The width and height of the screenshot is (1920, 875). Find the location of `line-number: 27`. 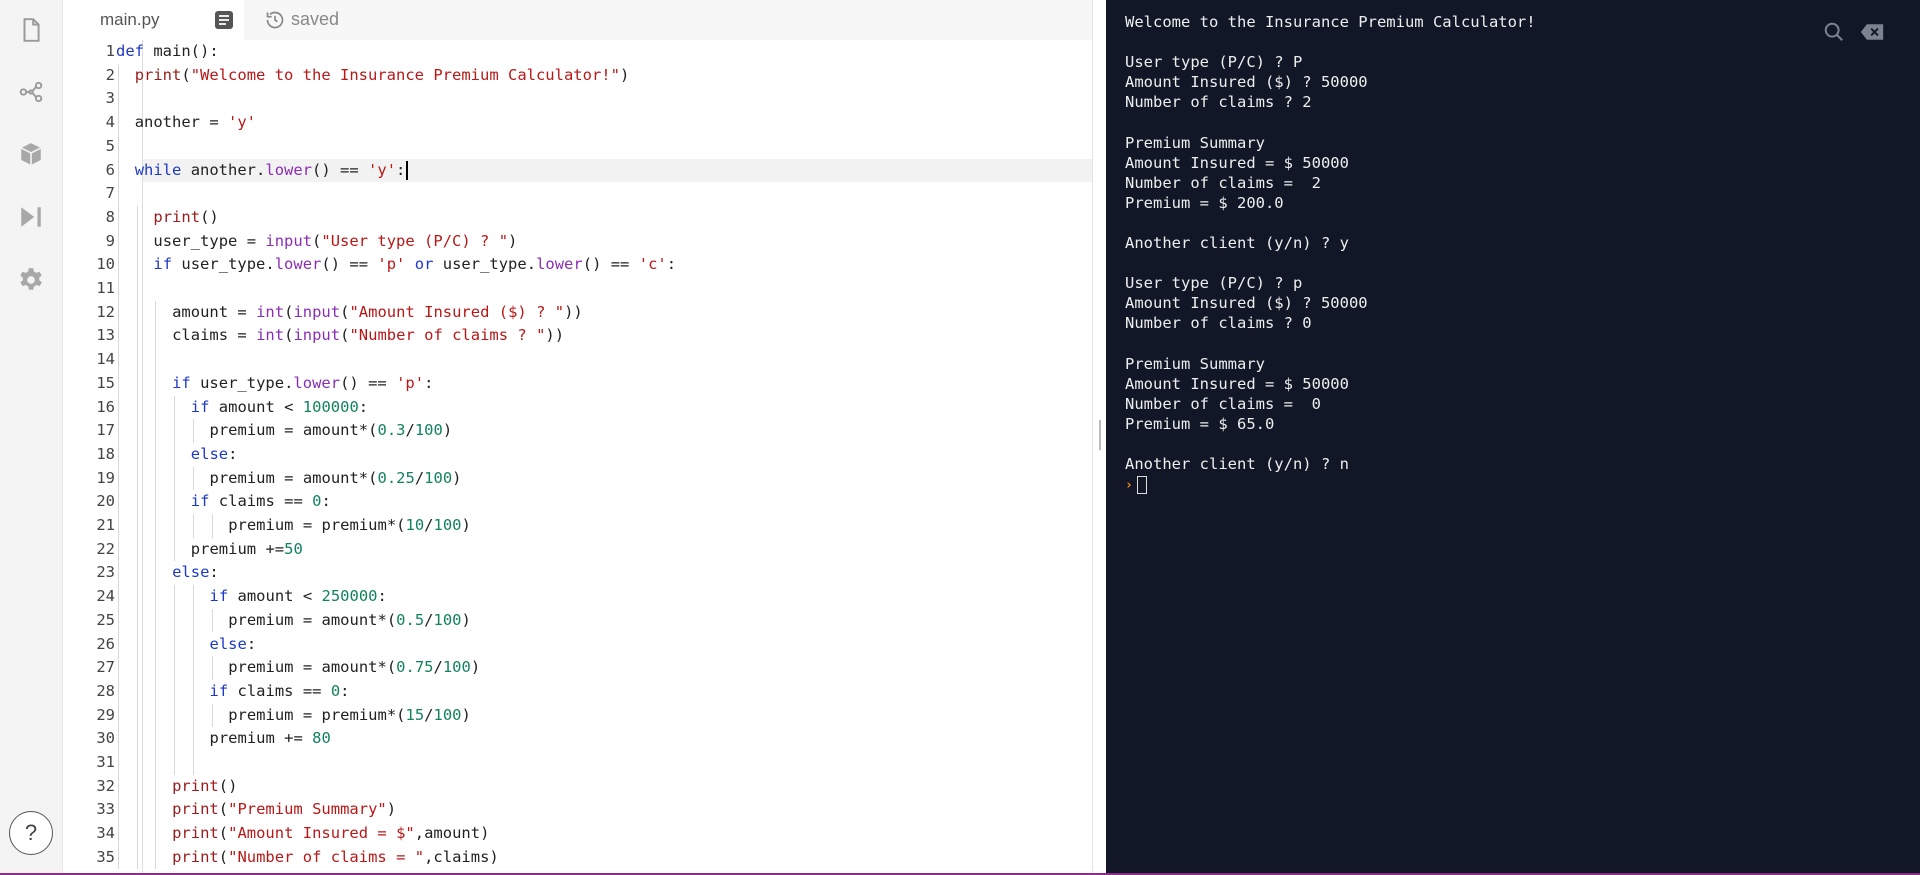

line-number: 27 is located at coordinates (105, 667).